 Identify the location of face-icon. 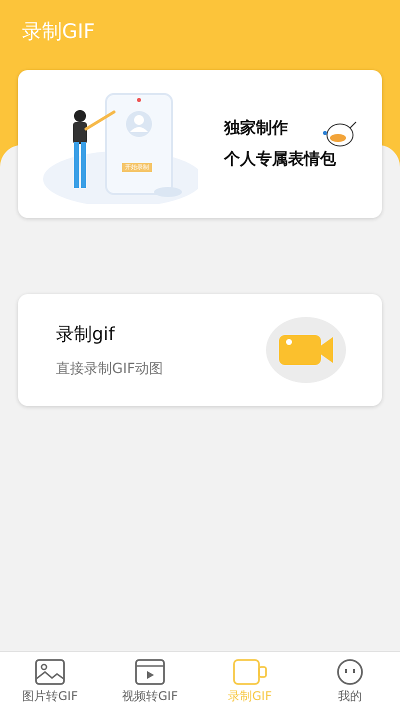
(350, 671).